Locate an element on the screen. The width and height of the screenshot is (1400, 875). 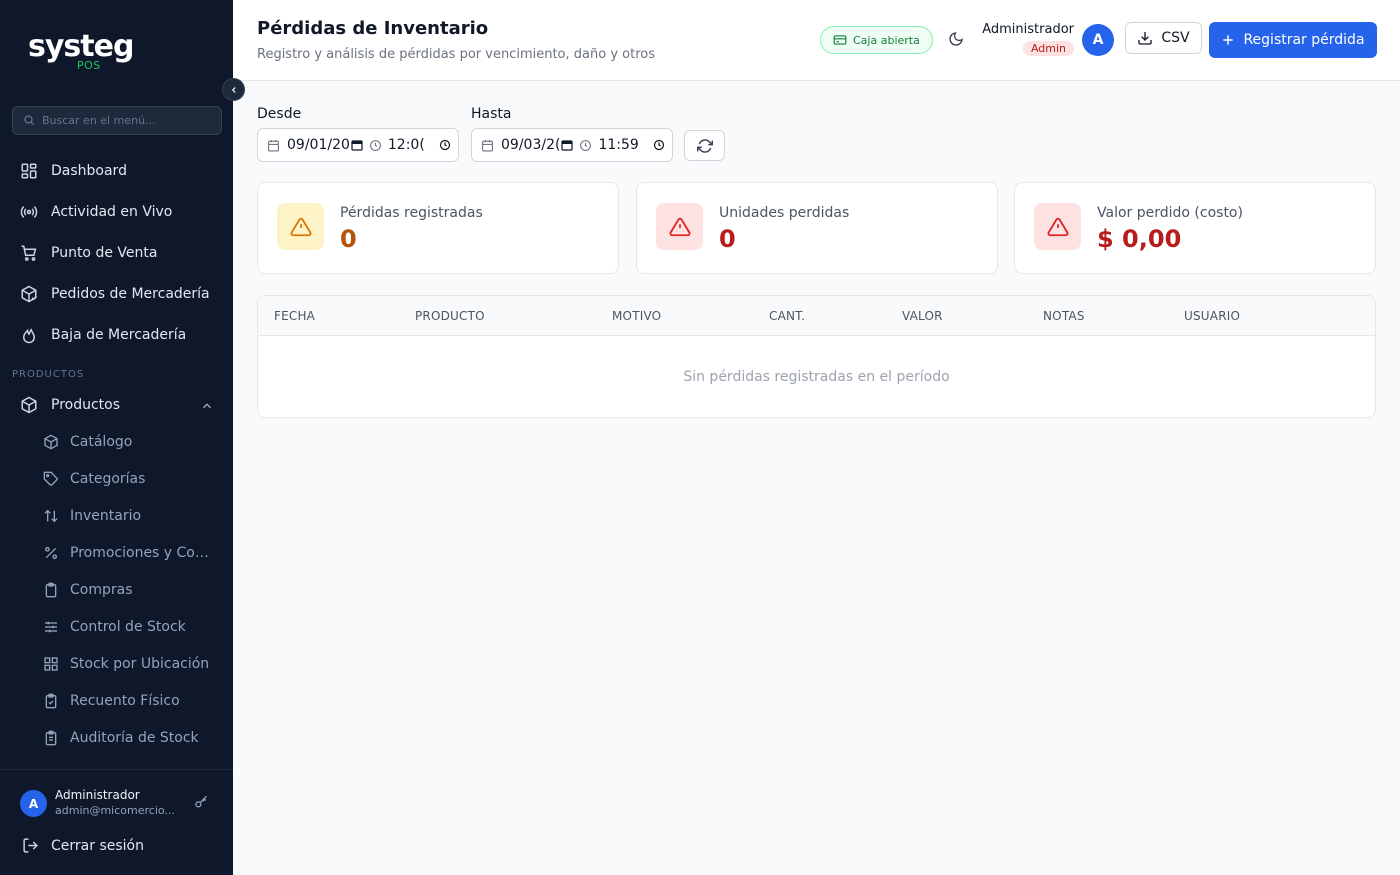
sidebar-subitem-stock-ubicacion: Stock por Ubicación is located at coordinates (129, 664).